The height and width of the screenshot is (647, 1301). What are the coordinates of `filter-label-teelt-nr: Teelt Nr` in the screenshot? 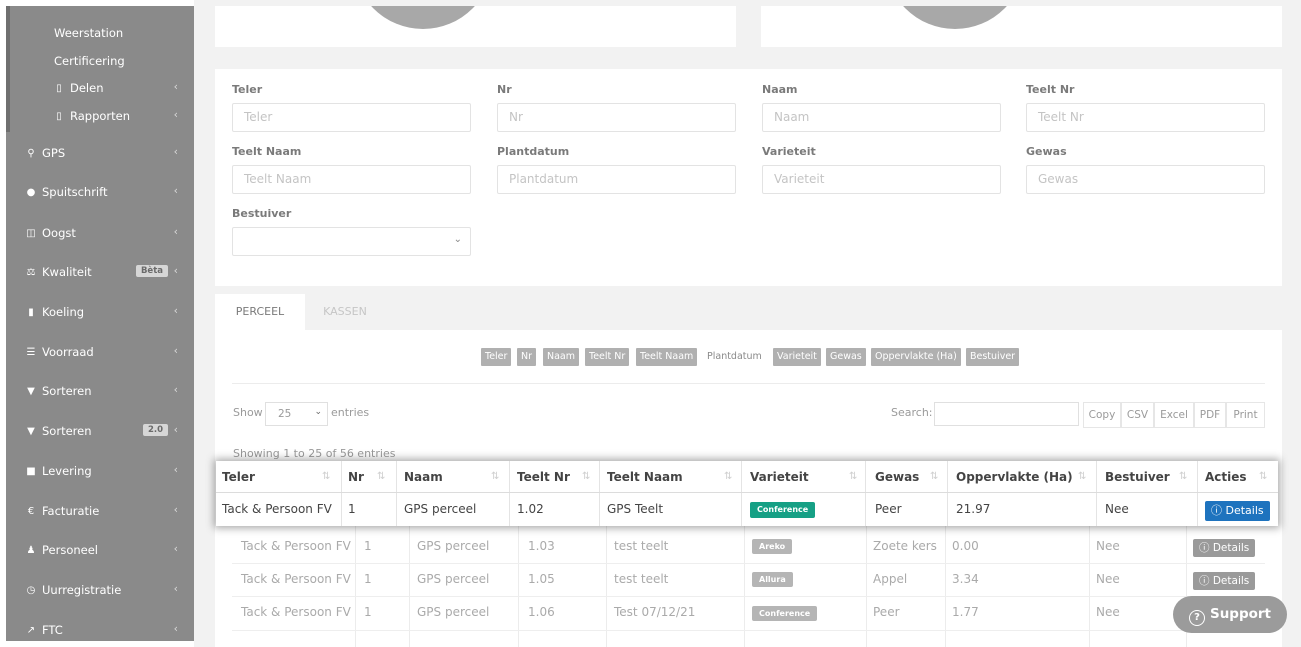 It's located at (1050, 89).